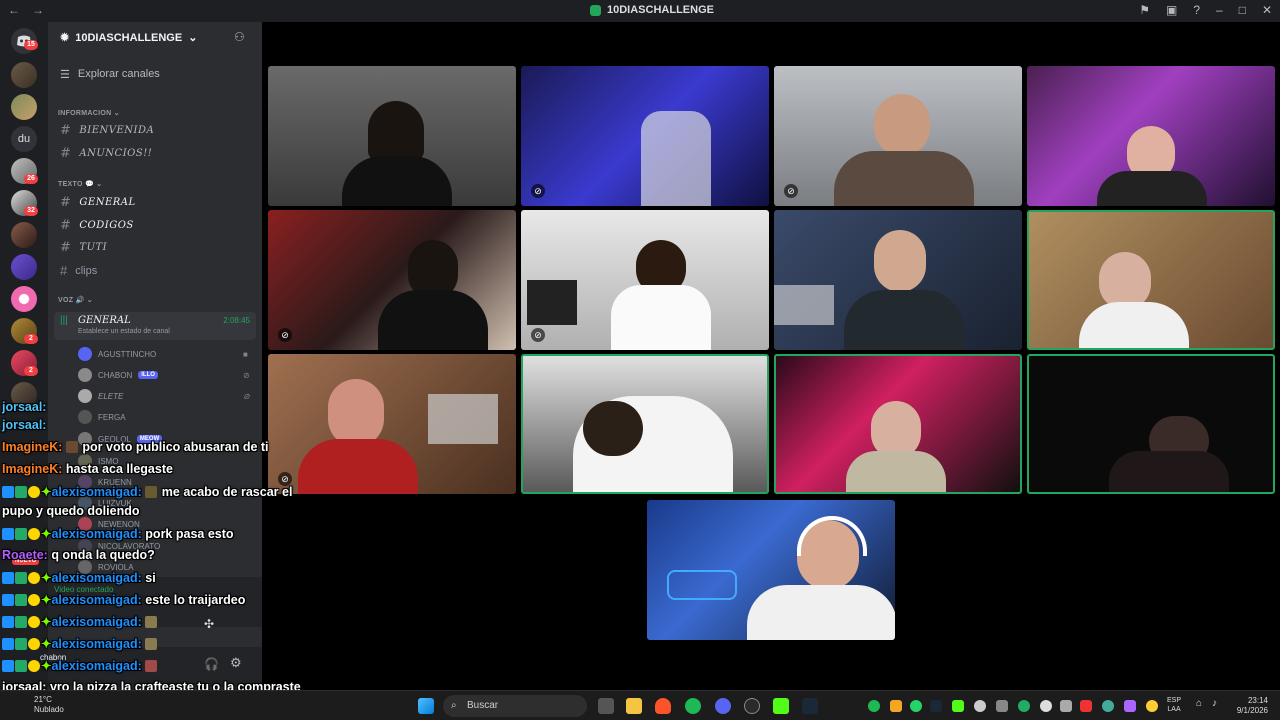  What do you see at coordinates (781, 706) in the screenshot?
I see `kick-icon` at bounding box center [781, 706].